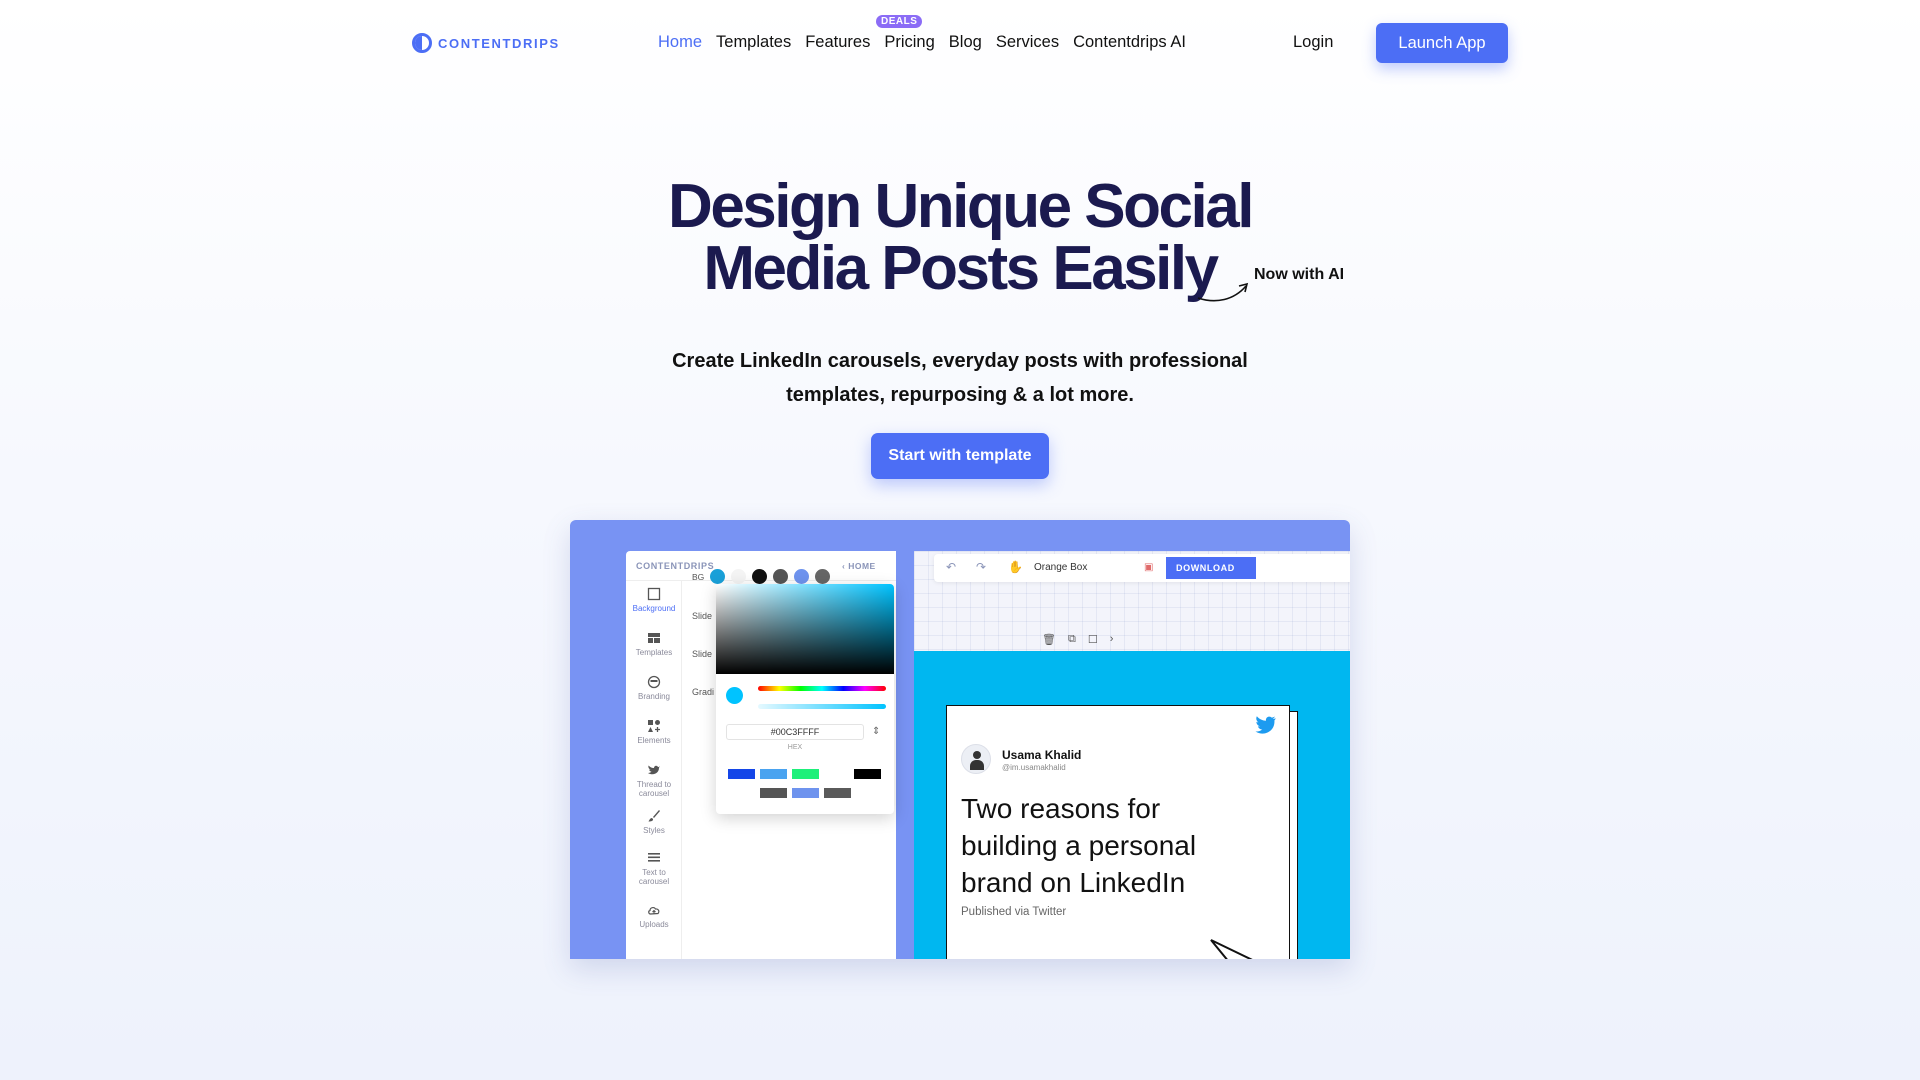  Describe the element at coordinates (805, 793) in the screenshot. I see `preset-swatch-periwinkle` at that location.